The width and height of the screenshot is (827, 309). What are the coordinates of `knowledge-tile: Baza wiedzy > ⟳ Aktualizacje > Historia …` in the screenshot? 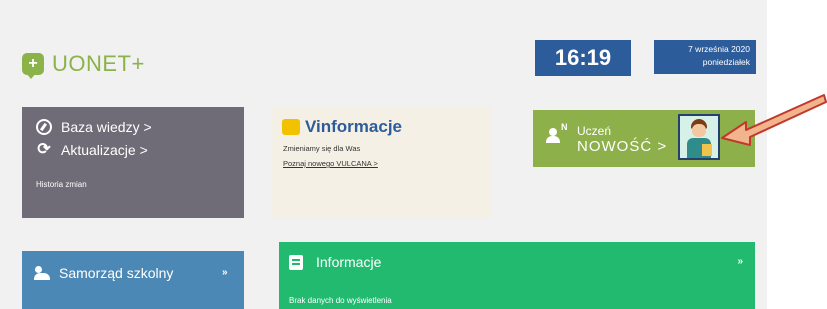 It's located at (133, 162).